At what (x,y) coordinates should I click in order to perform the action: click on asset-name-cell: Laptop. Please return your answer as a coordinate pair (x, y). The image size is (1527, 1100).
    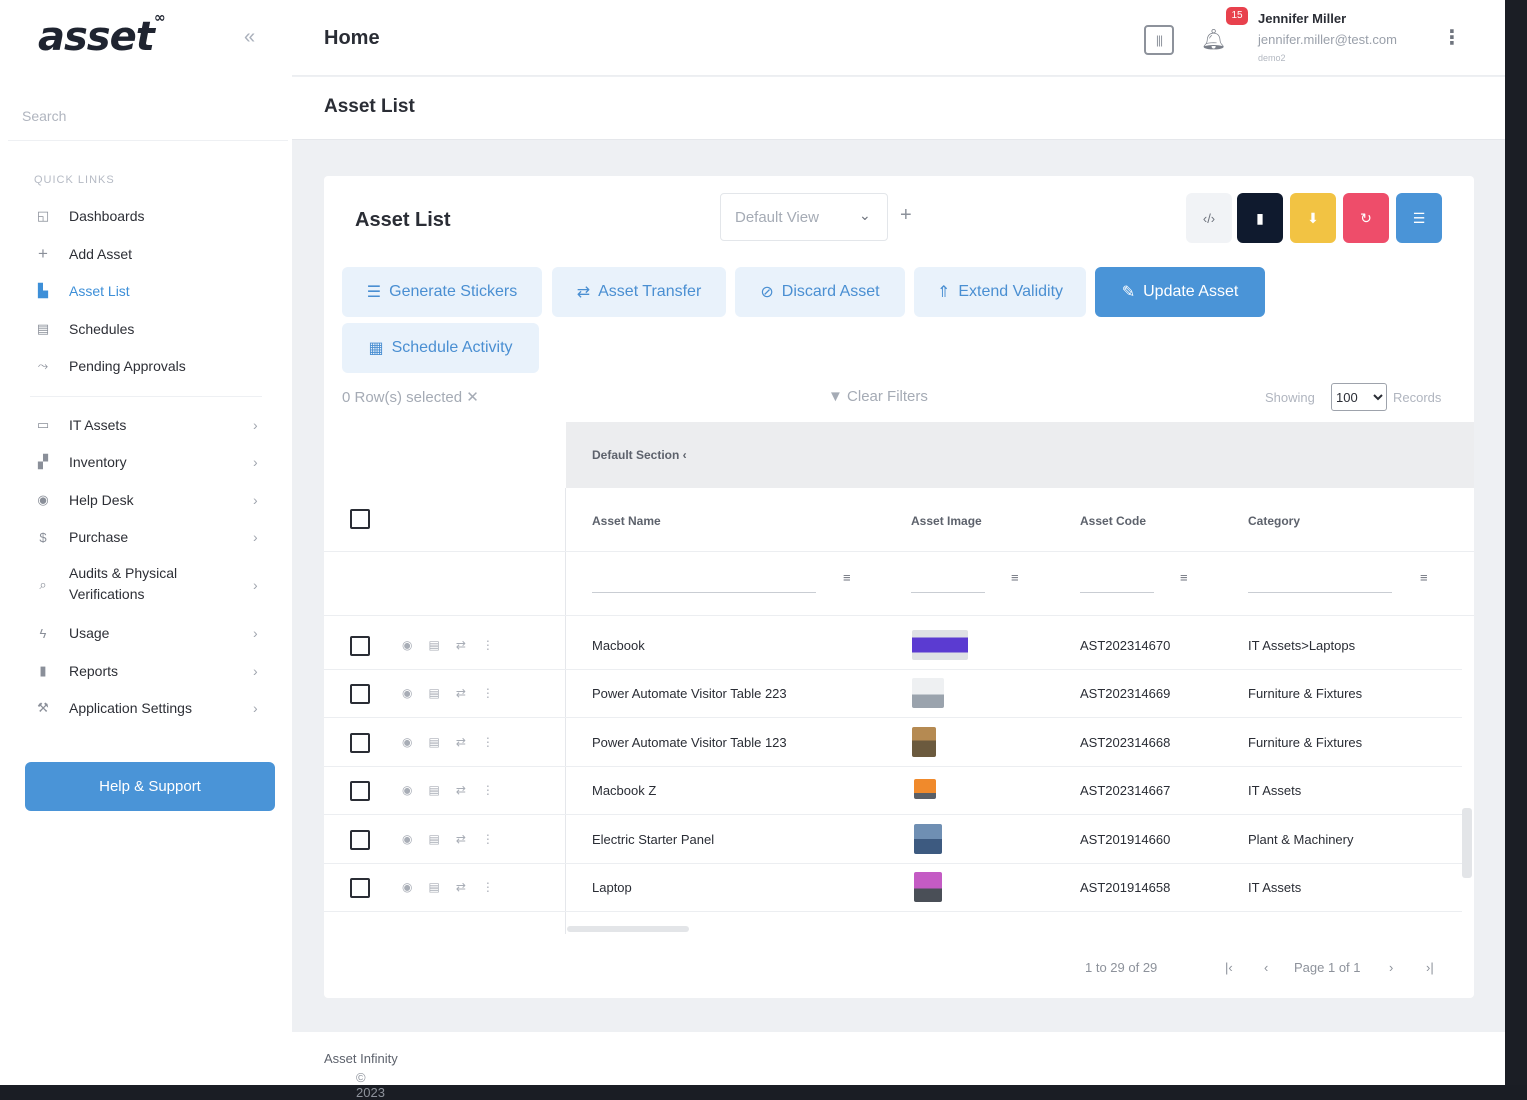
    Looking at the image, I should click on (612, 887).